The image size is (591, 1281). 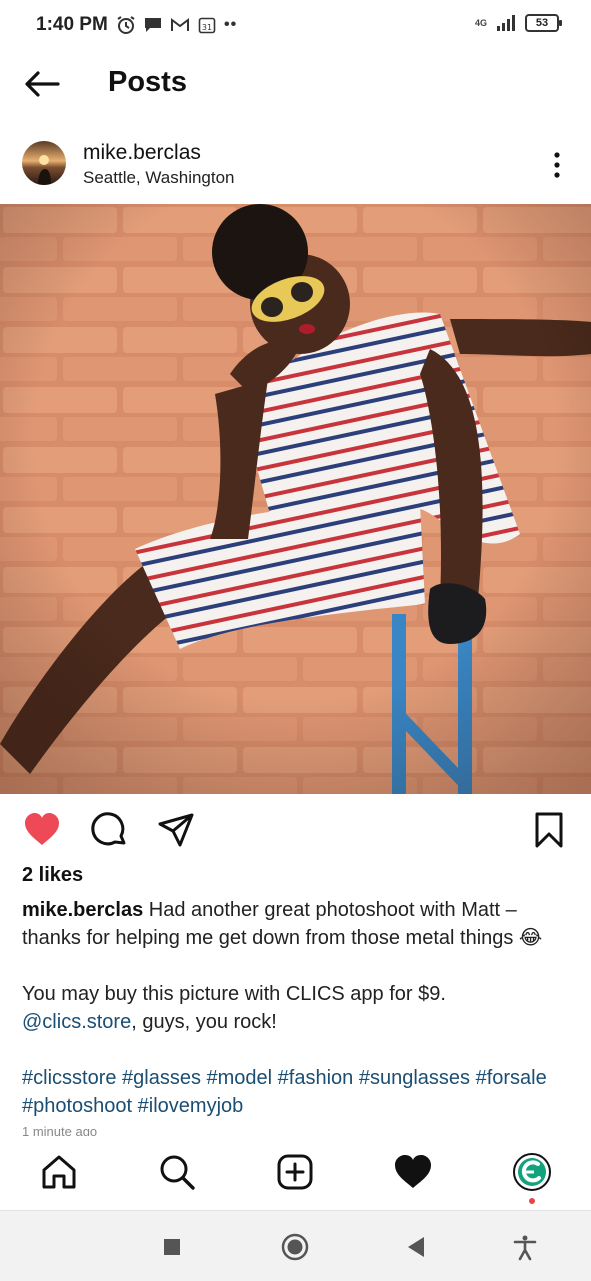 What do you see at coordinates (518, 23) in the screenshot?
I see `status-right: 4G 53` at bounding box center [518, 23].